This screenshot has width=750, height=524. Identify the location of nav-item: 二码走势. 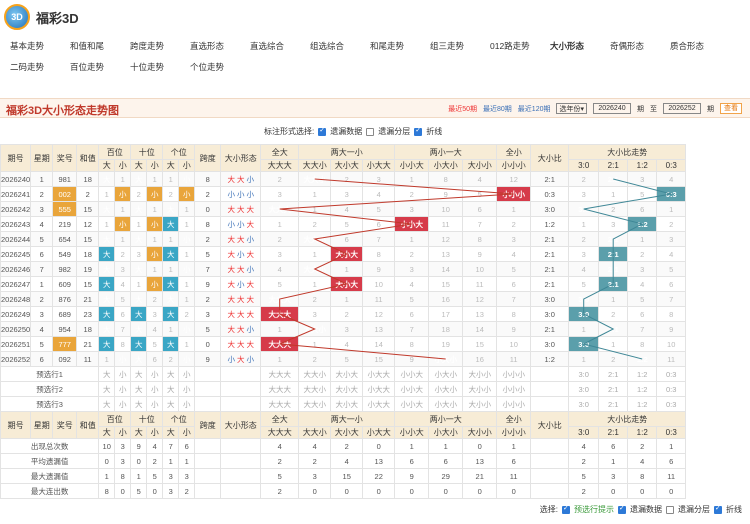
(40, 67).